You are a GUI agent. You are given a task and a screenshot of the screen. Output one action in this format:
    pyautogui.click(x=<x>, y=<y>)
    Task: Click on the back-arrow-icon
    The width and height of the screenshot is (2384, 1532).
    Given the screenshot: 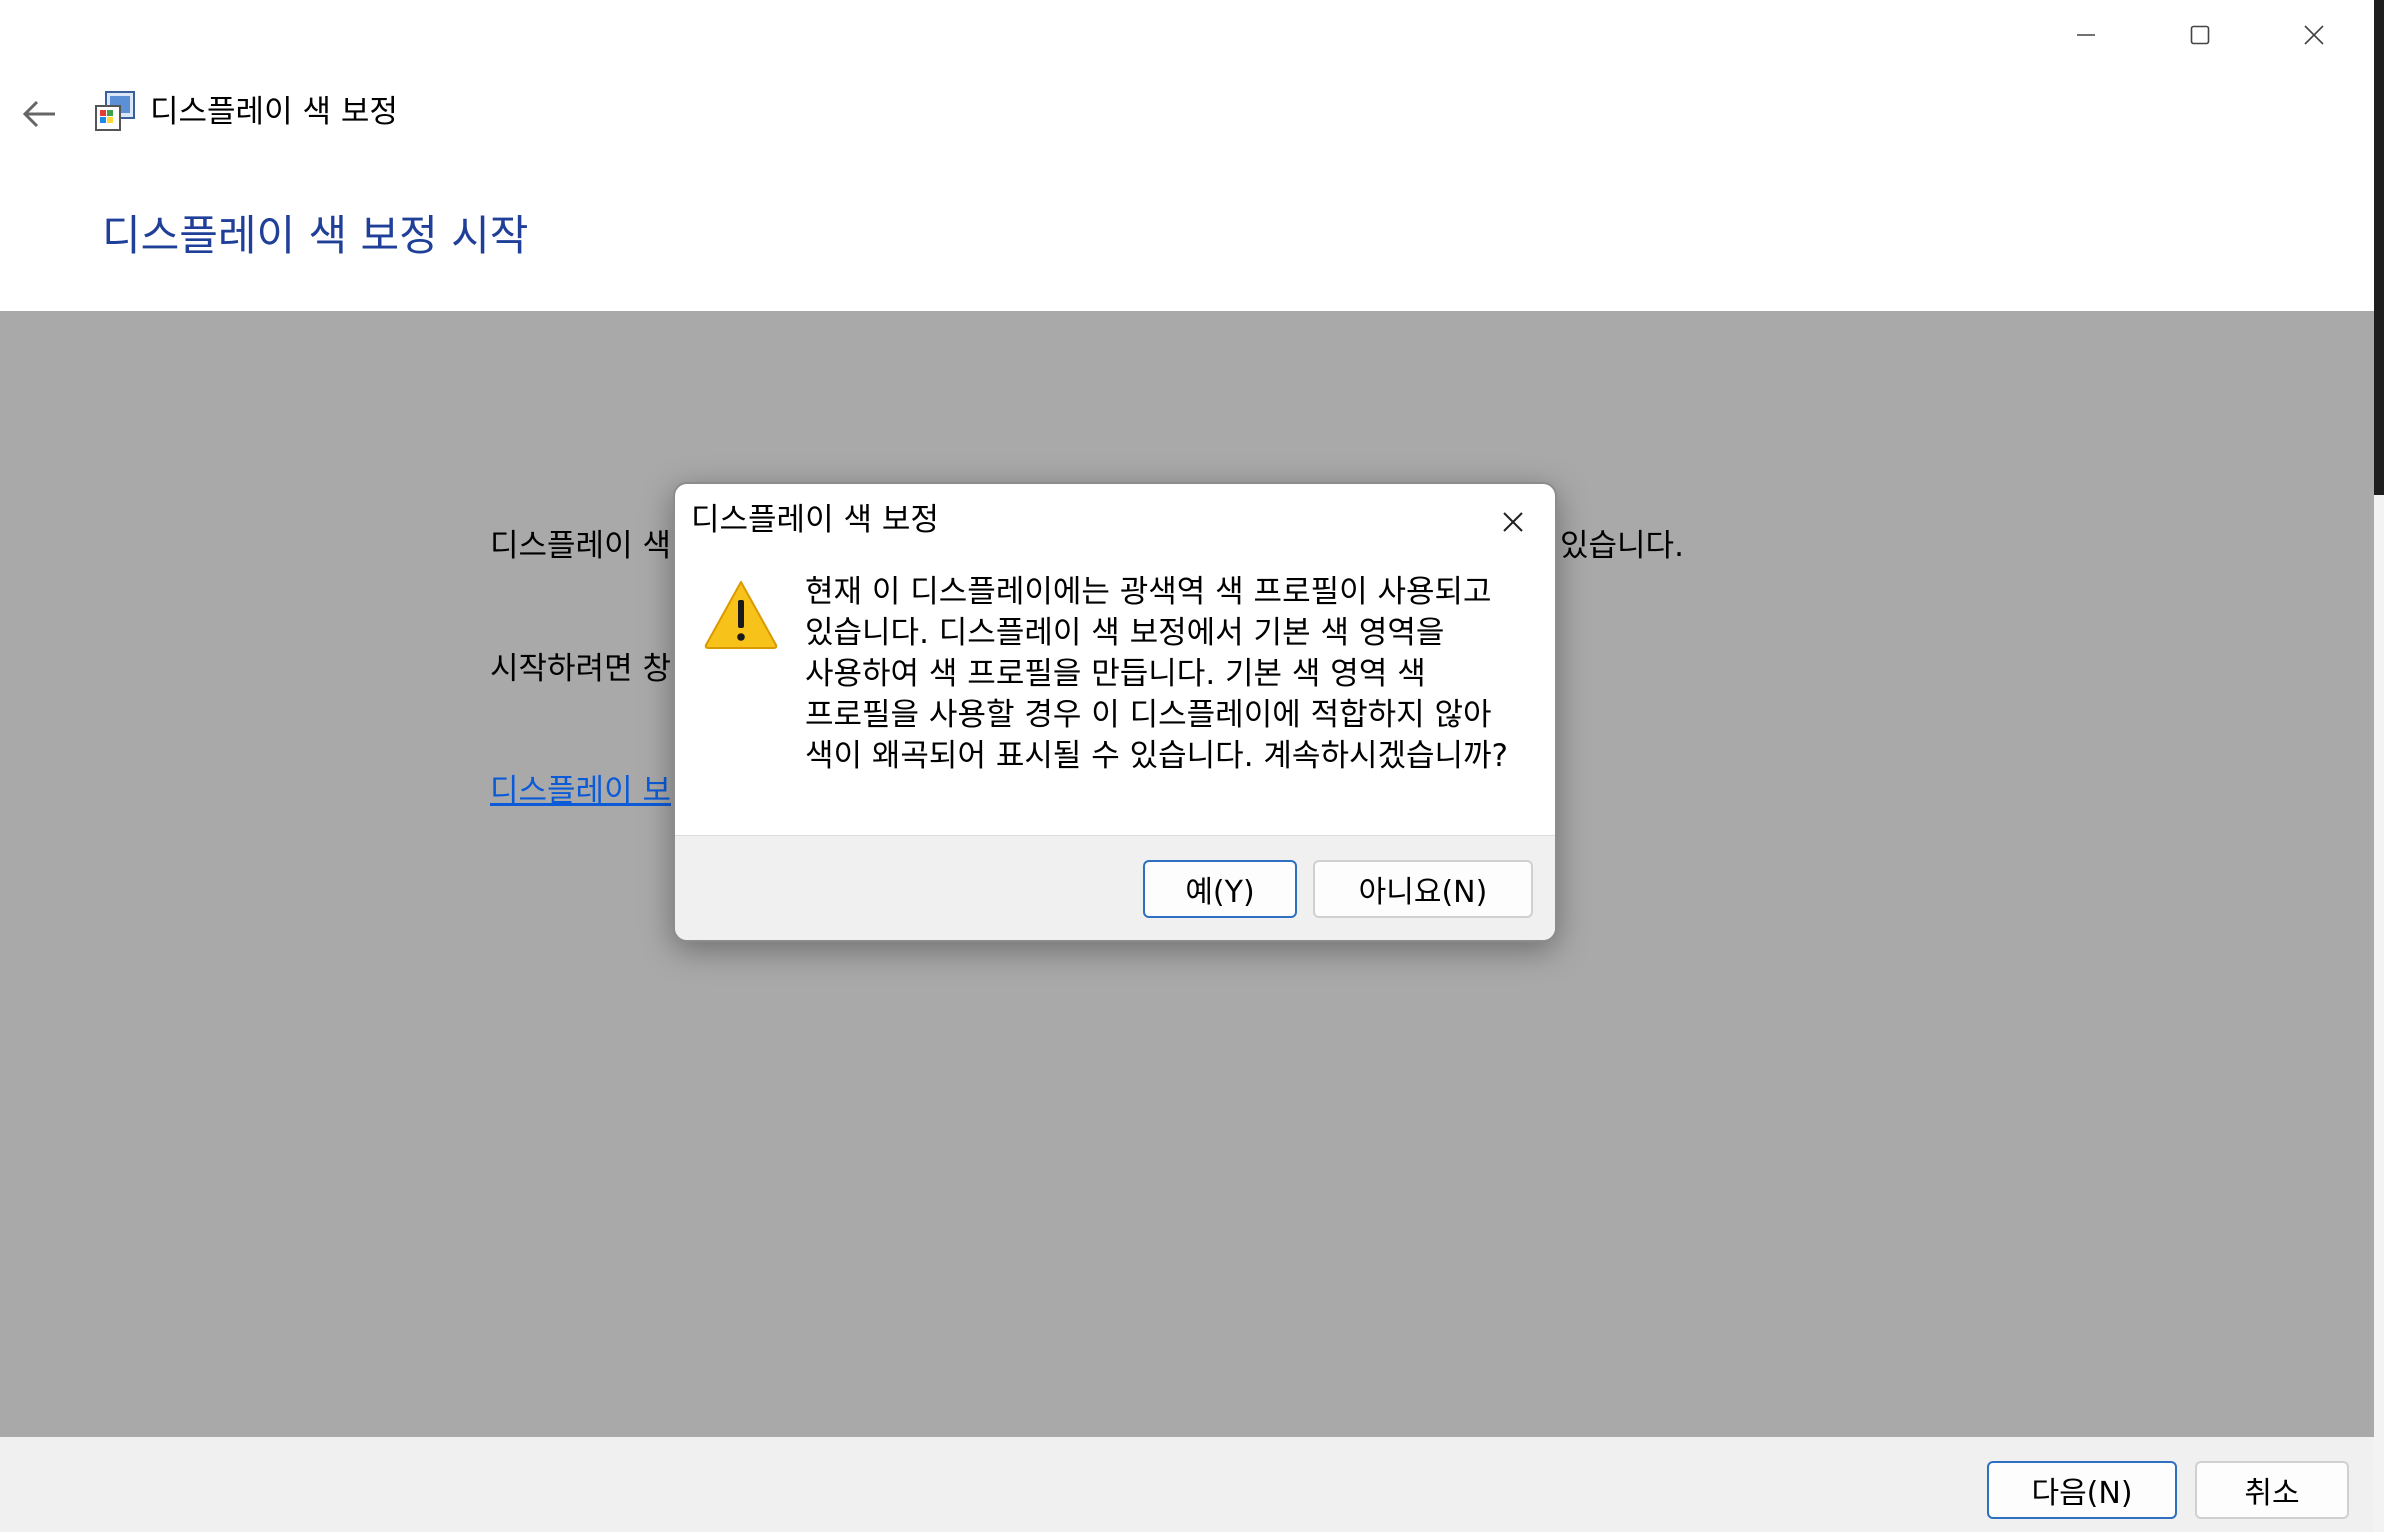 What is the action you would take?
    pyautogui.click(x=38, y=114)
    